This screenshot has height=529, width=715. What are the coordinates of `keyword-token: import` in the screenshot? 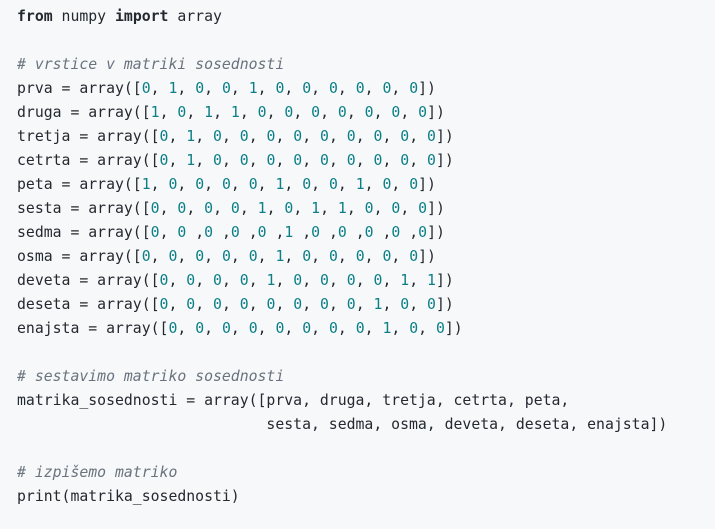 It's located at (142, 16).